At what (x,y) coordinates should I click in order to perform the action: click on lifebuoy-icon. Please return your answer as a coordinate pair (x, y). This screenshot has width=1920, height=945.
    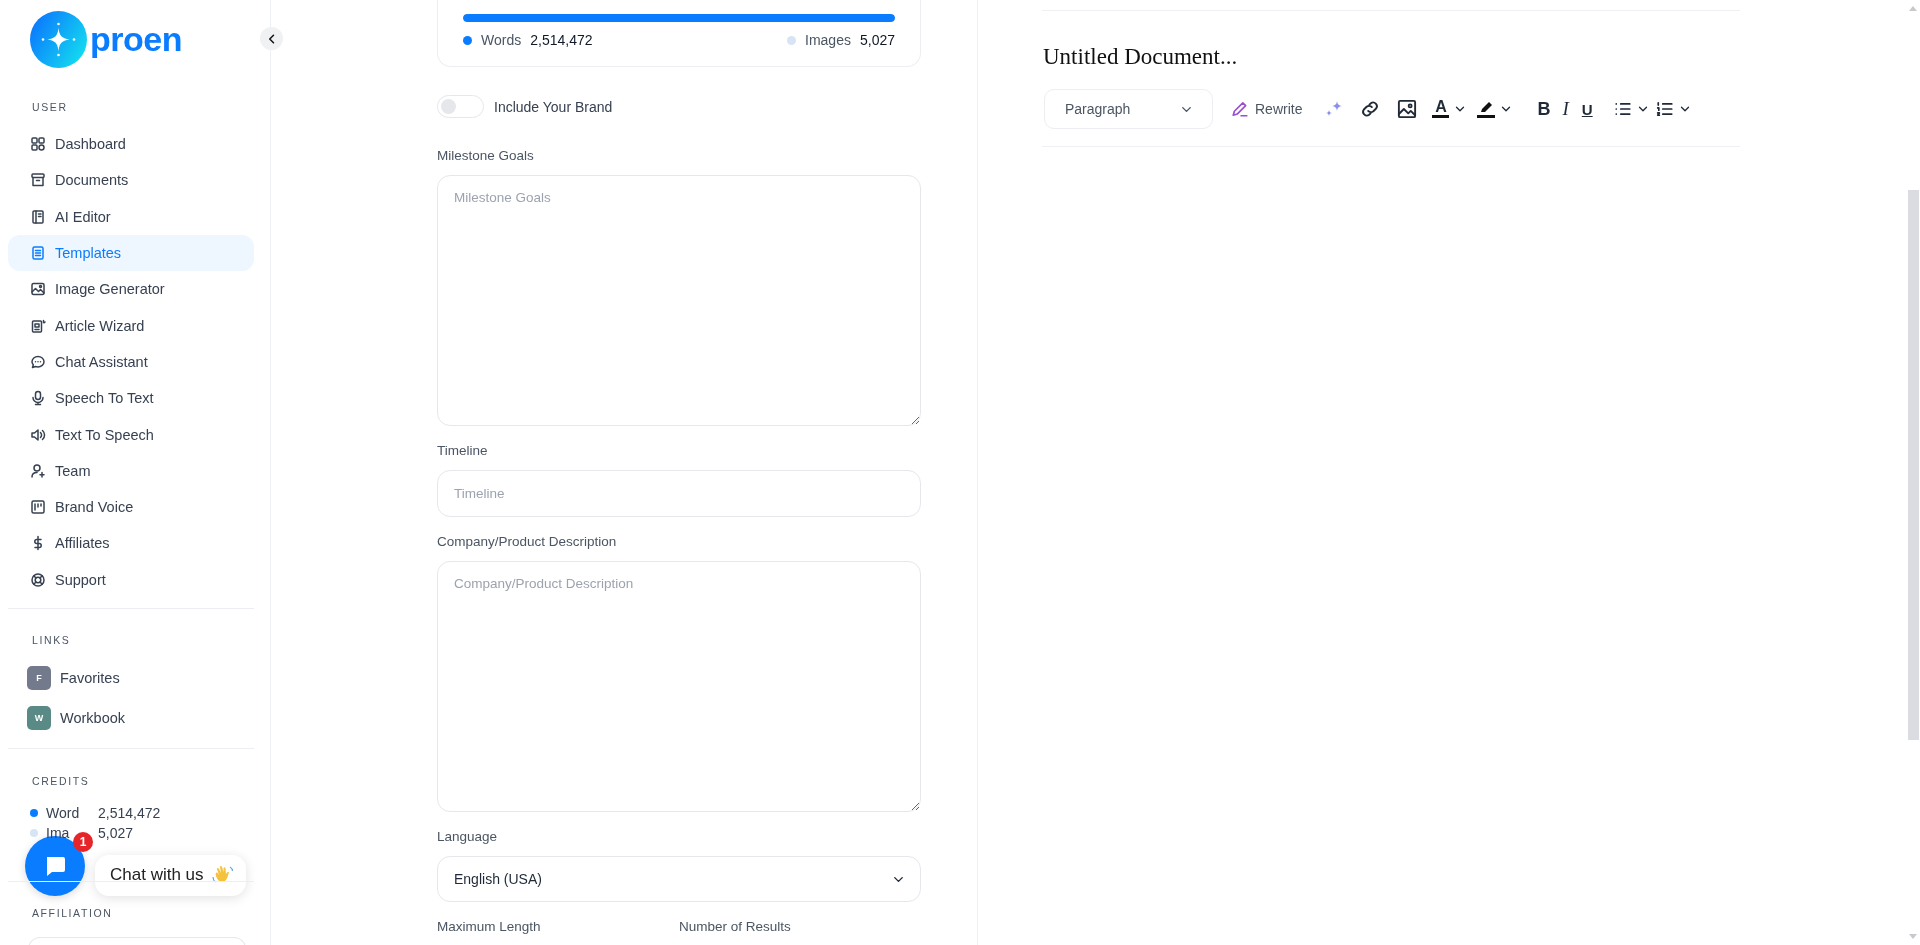
    Looking at the image, I should click on (38, 579).